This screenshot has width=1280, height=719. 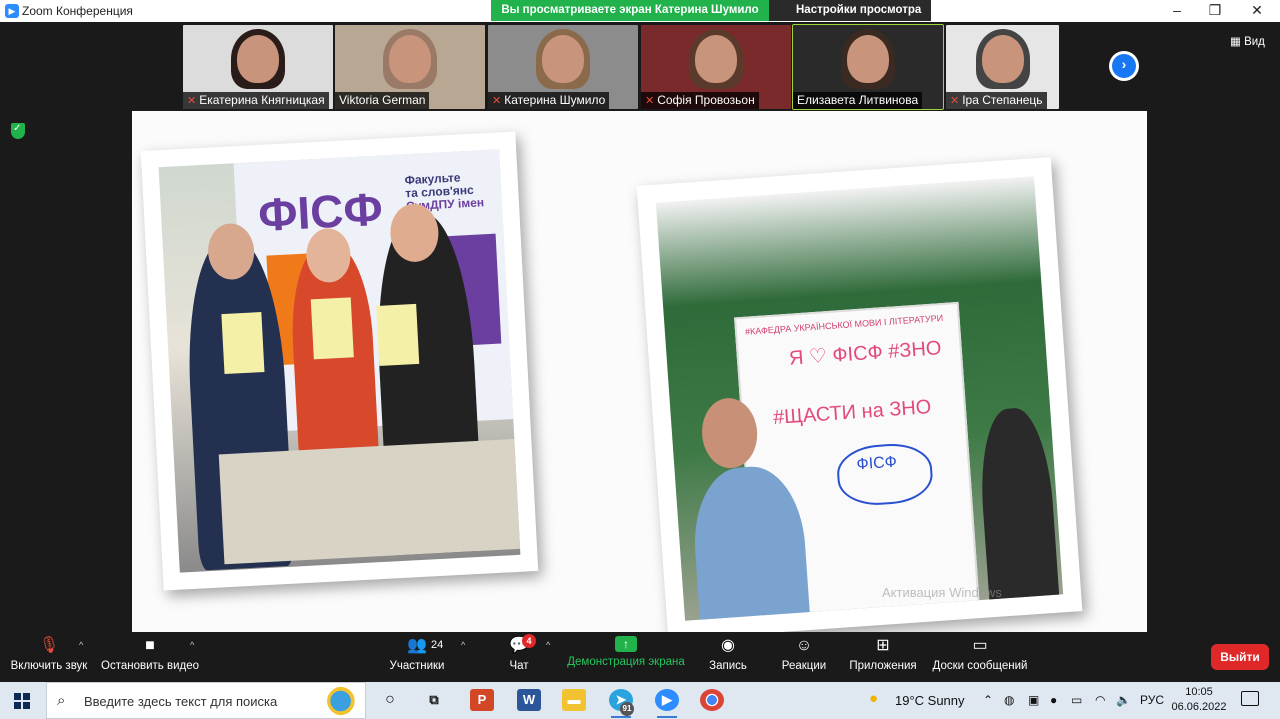 What do you see at coordinates (883, 666) in the screenshot?
I see `apps-label: Приложения` at bounding box center [883, 666].